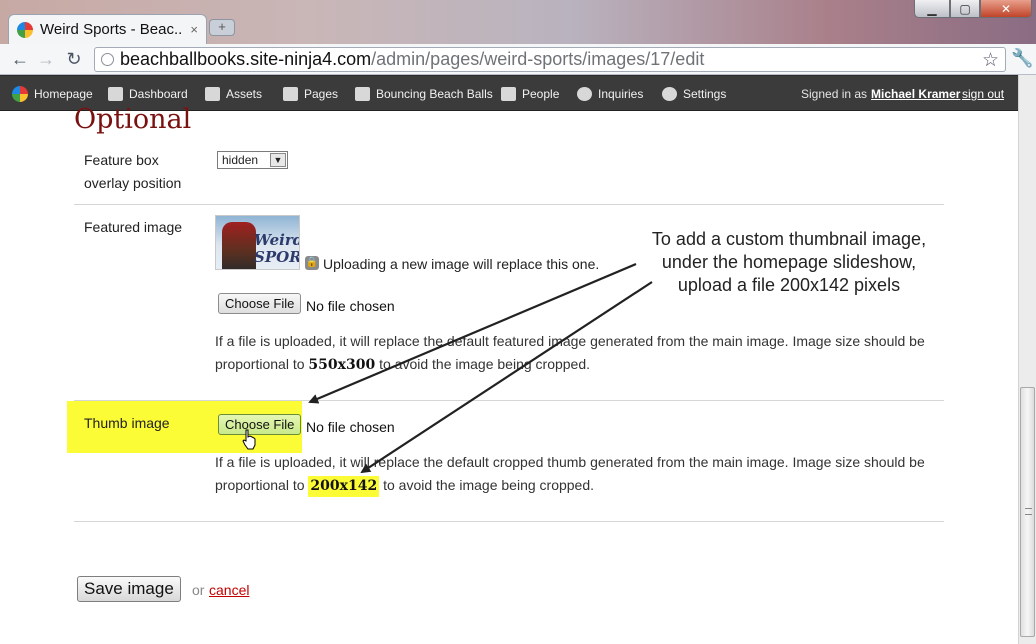  Describe the element at coordinates (584, 94) in the screenshot. I see `speech-bubble-icon` at that location.